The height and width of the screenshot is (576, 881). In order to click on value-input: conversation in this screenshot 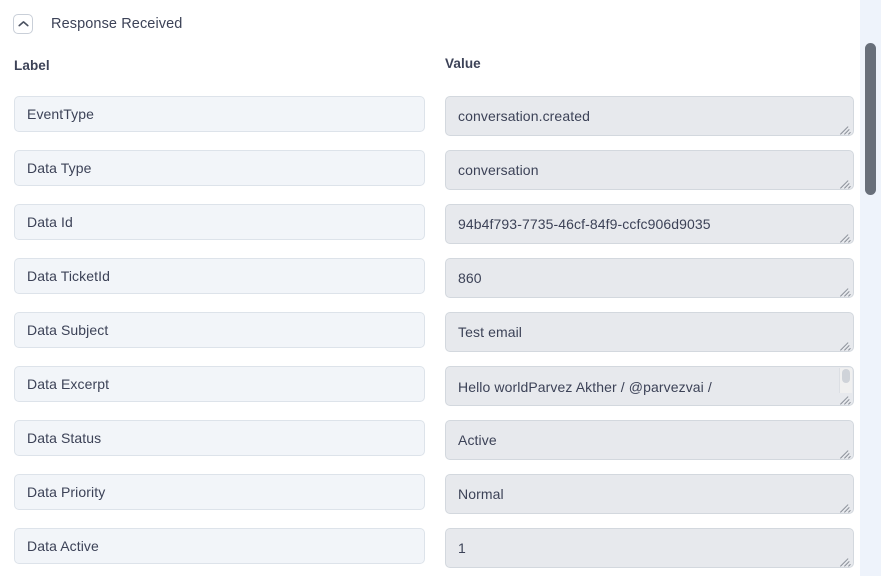, I will do `click(649, 170)`.